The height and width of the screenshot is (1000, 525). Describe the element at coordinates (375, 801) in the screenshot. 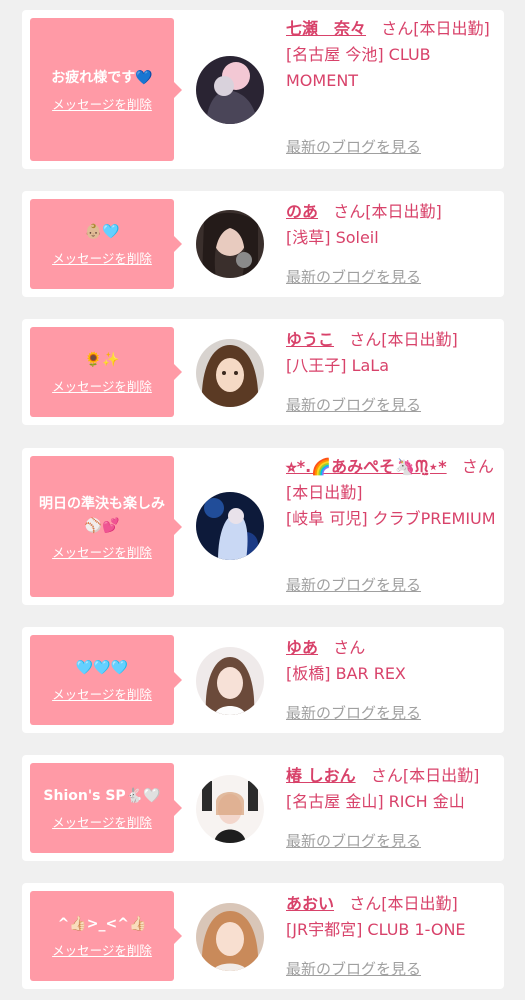

I see `shop-label: [名古屋 金山] RICH 金山` at that location.